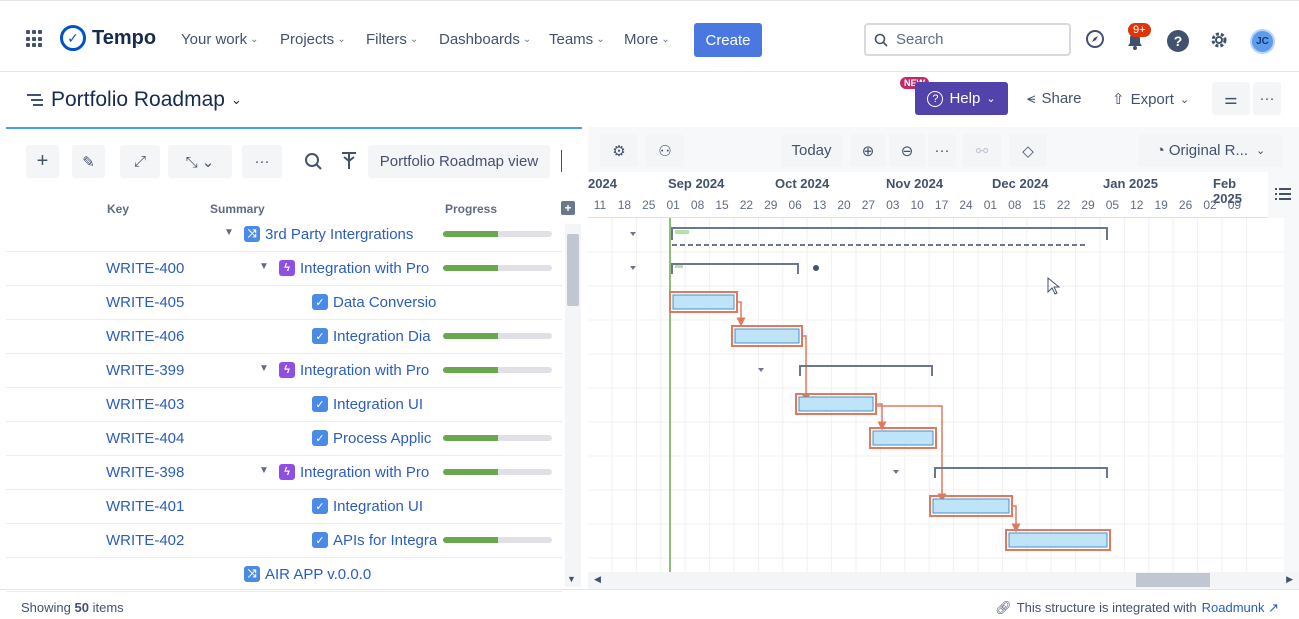  I want to click on help-button: ? Help ⌄, so click(961, 98).